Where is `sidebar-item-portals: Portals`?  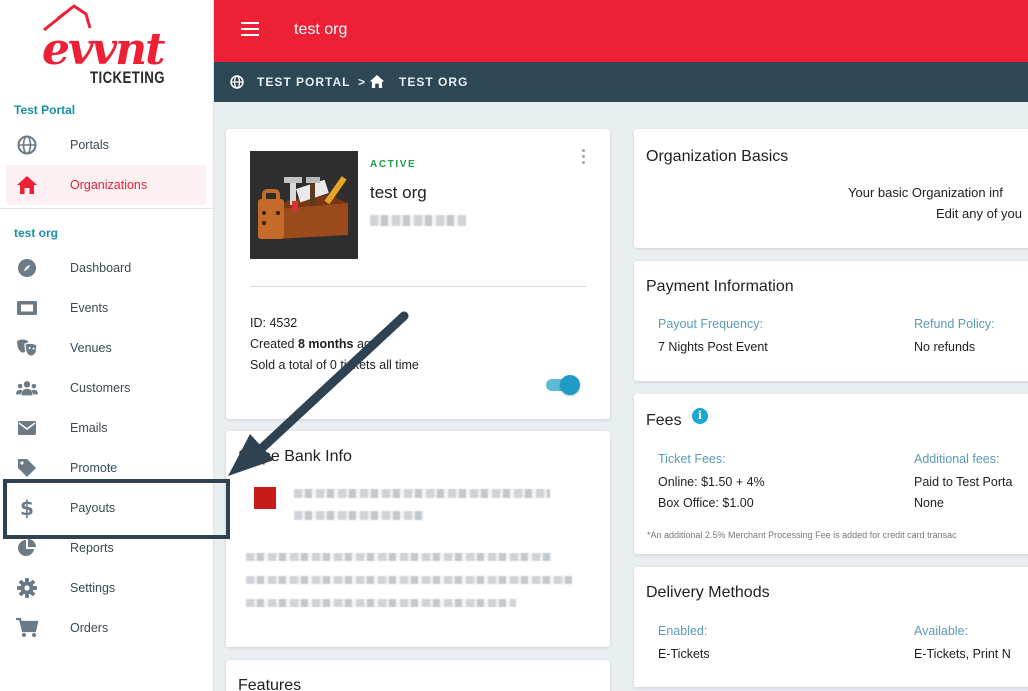
sidebar-item-portals: Portals is located at coordinates (106, 145).